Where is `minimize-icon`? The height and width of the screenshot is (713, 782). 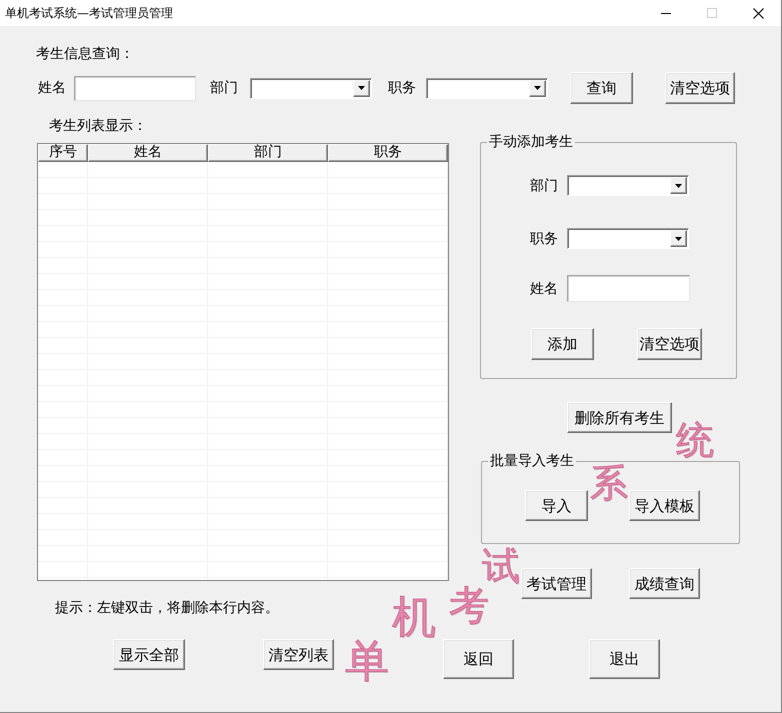
minimize-icon is located at coordinates (666, 13).